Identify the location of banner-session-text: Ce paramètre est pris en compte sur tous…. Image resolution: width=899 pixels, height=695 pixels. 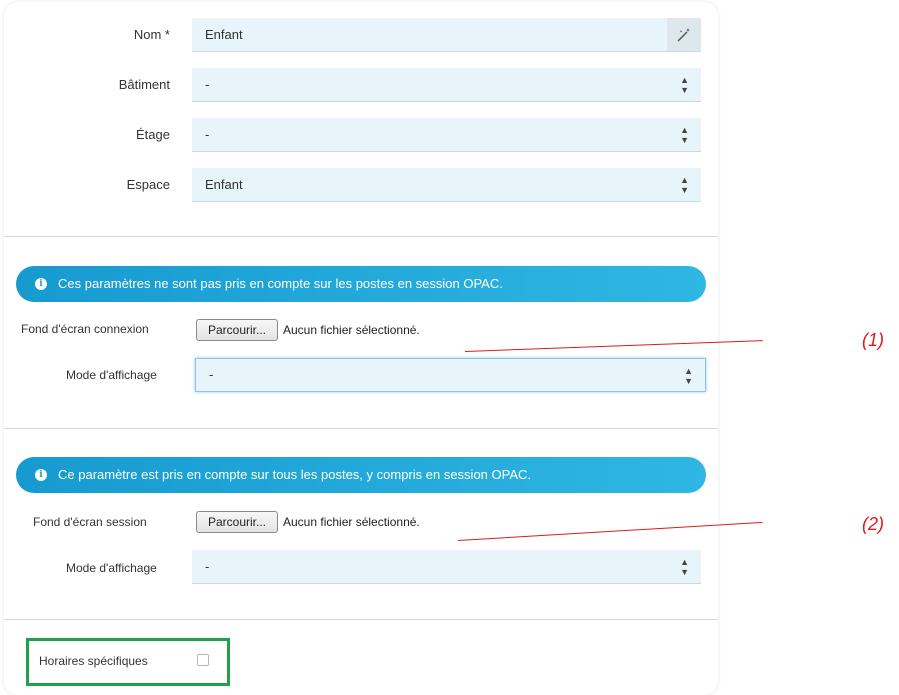
(295, 474).